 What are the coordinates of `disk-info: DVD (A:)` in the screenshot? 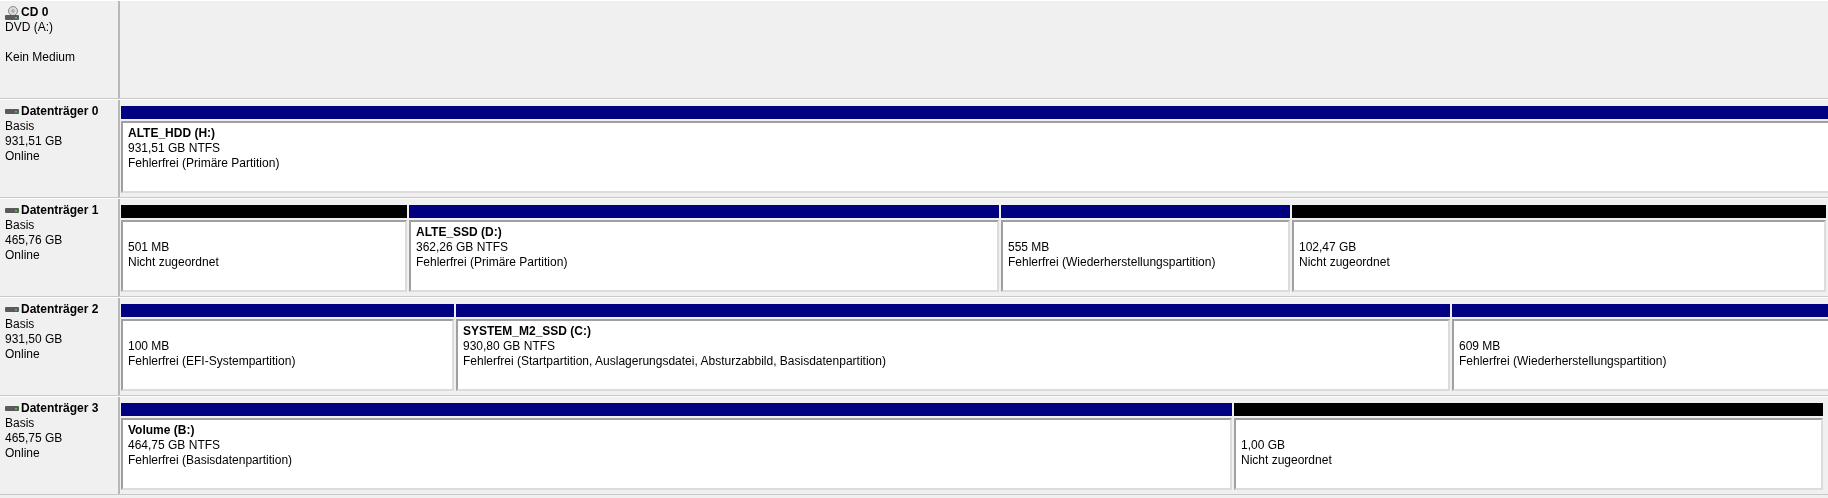 It's located at (29, 27).